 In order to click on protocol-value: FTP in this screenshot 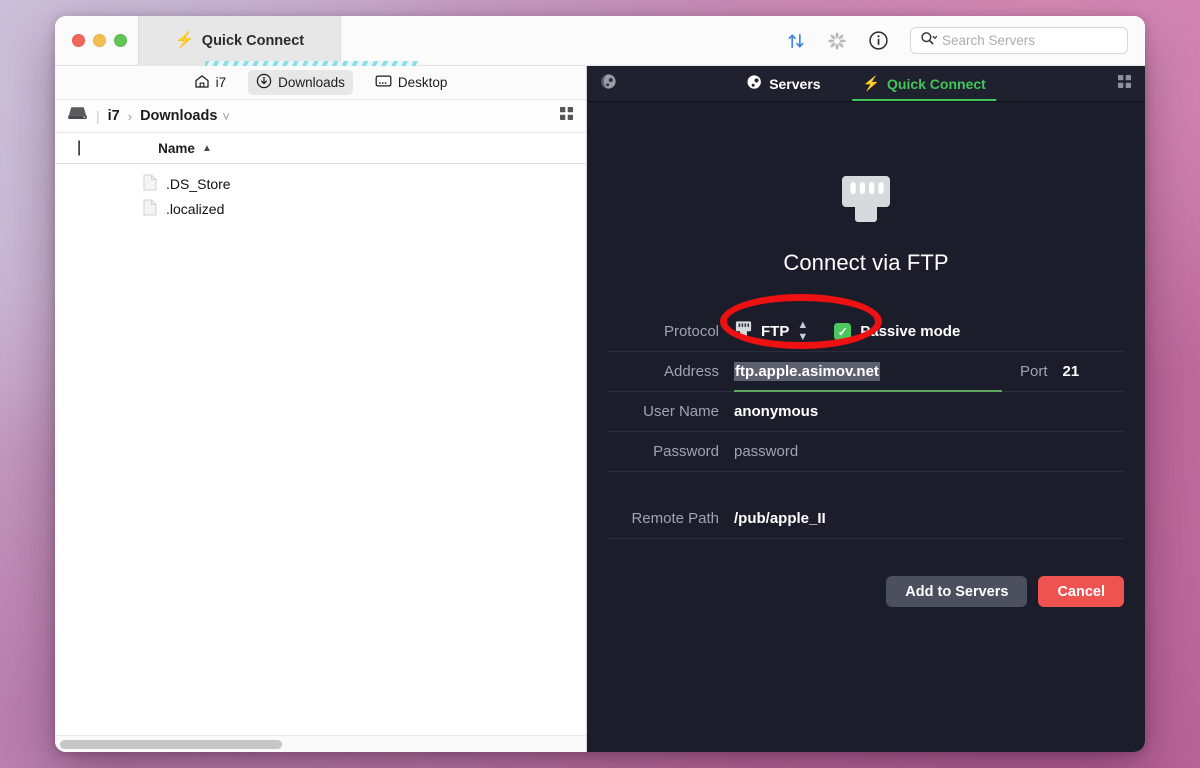, I will do `click(775, 331)`.